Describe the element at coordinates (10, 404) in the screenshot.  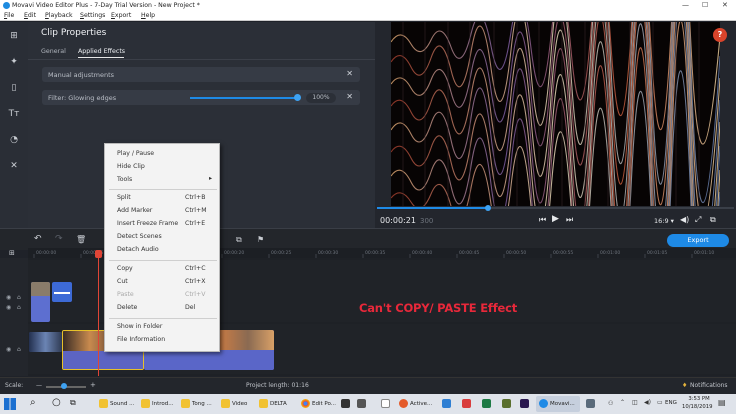
I see `start-icon` at that location.